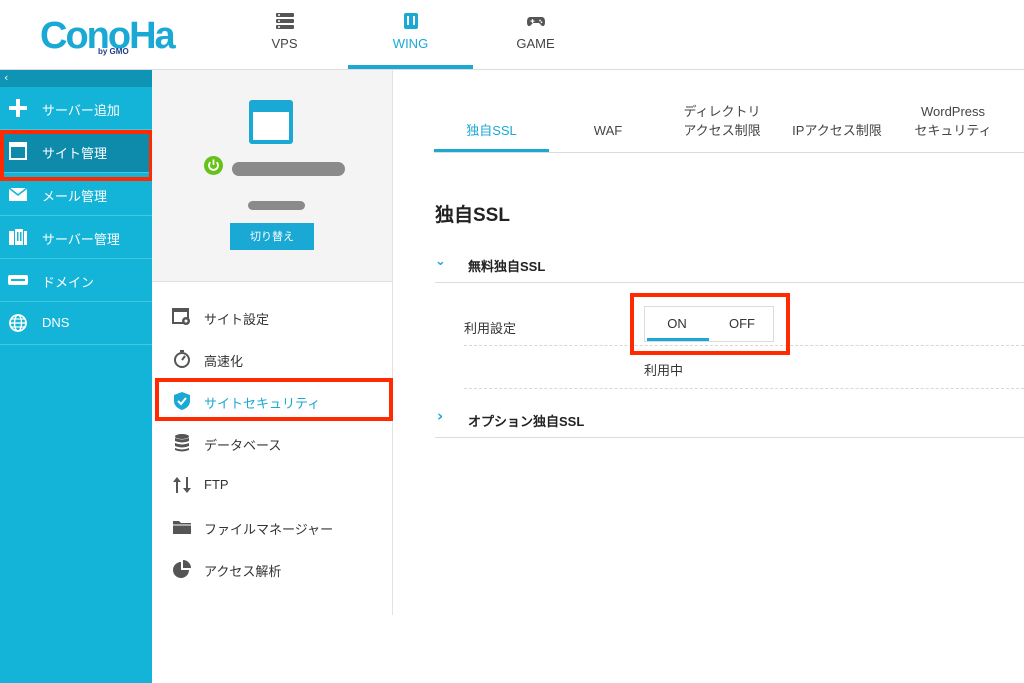 The image size is (1024, 683). What do you see at coordinates (837, 130) in the screenshot?
I see `tab-label: IPアクセス制限` at bounding box center [837, 130].